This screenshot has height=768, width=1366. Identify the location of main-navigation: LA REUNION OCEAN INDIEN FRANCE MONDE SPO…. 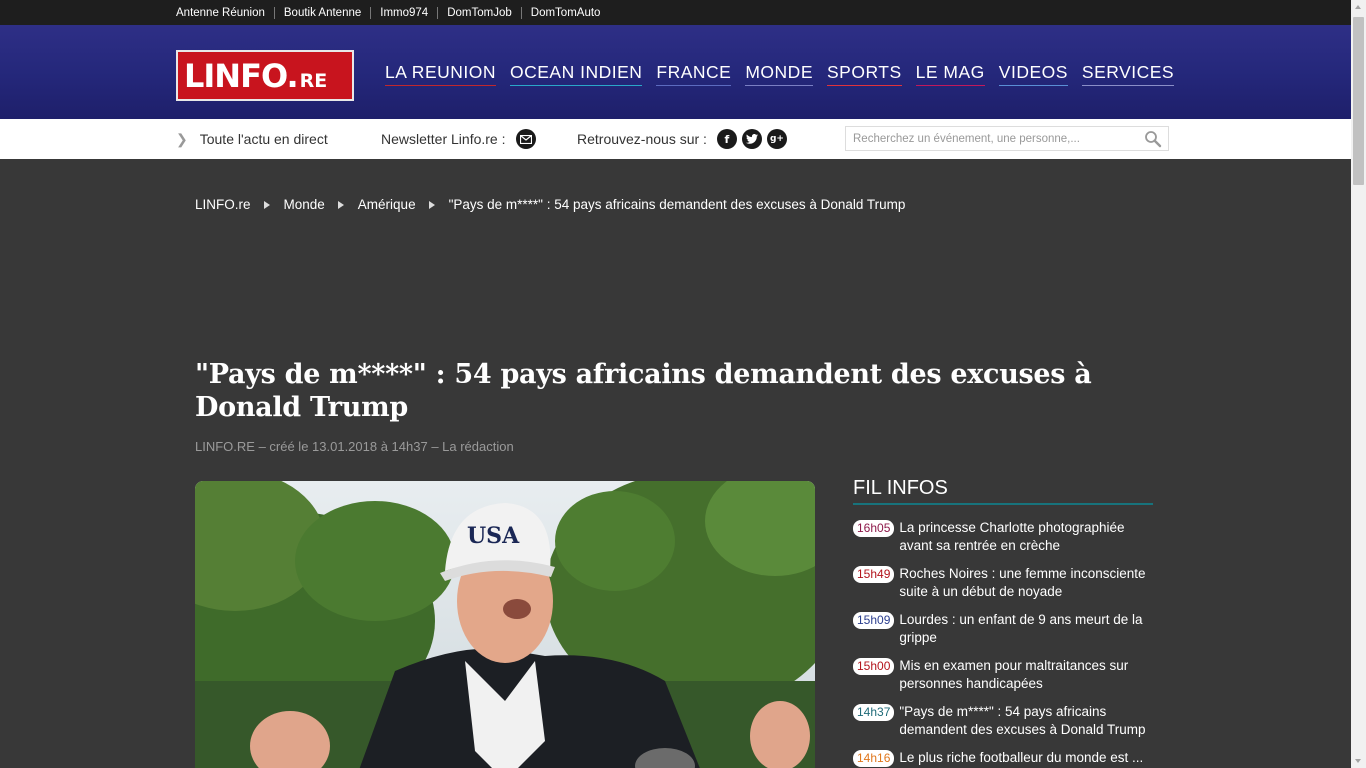
(779, 74).